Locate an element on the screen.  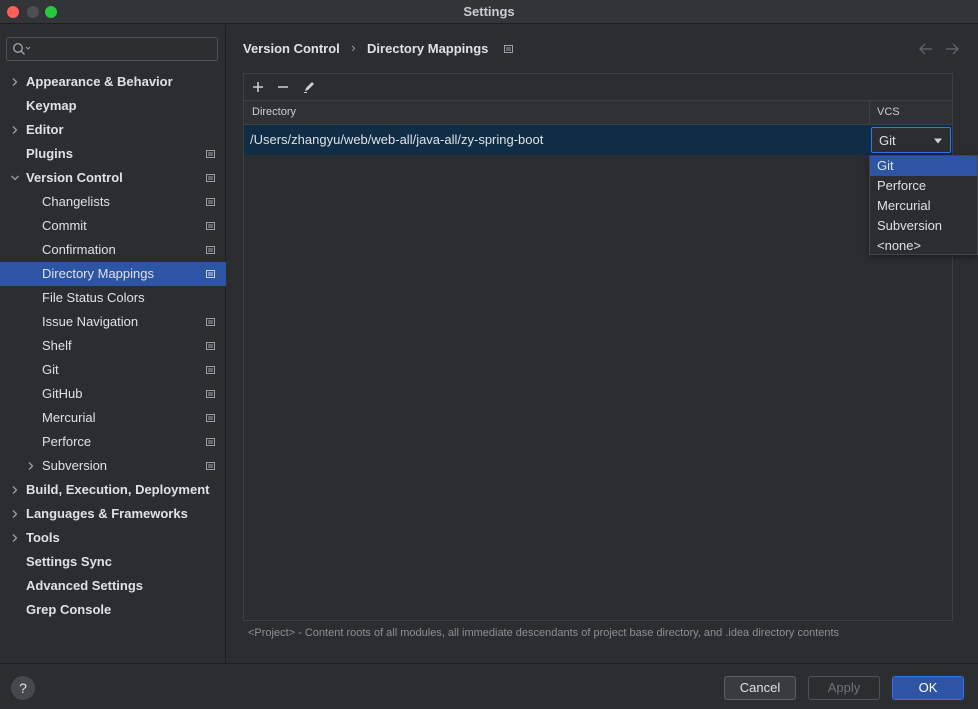
sidebar-item-version-control: Version Control is located at coordinates (113, 178).